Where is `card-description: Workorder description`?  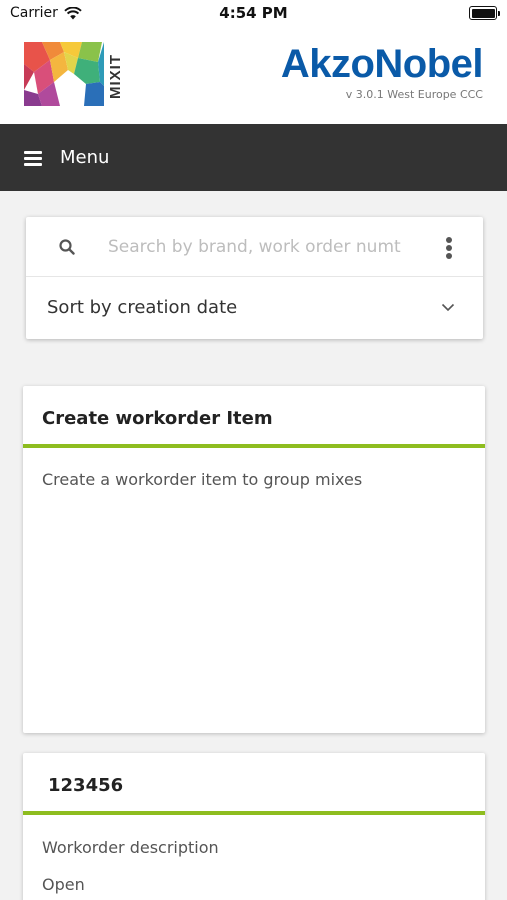 card-description: Workorder description is located at coordinates (130, 847).